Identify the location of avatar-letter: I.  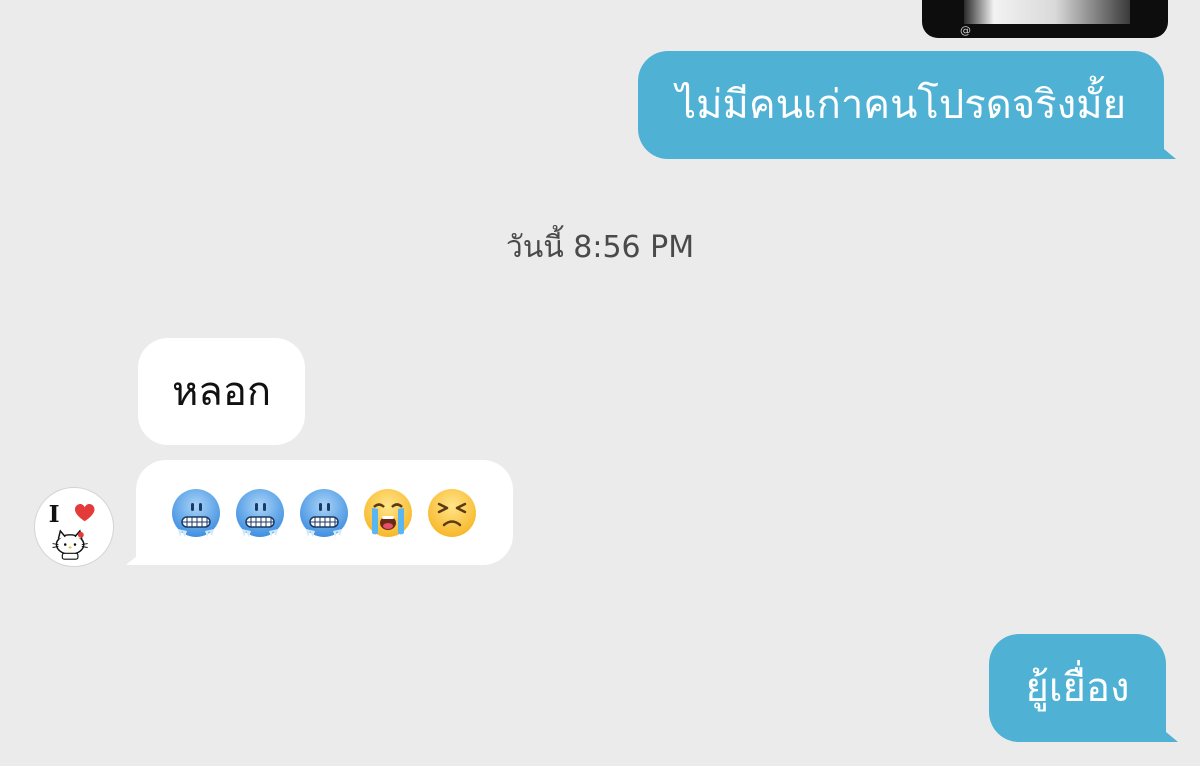
(54, 514).